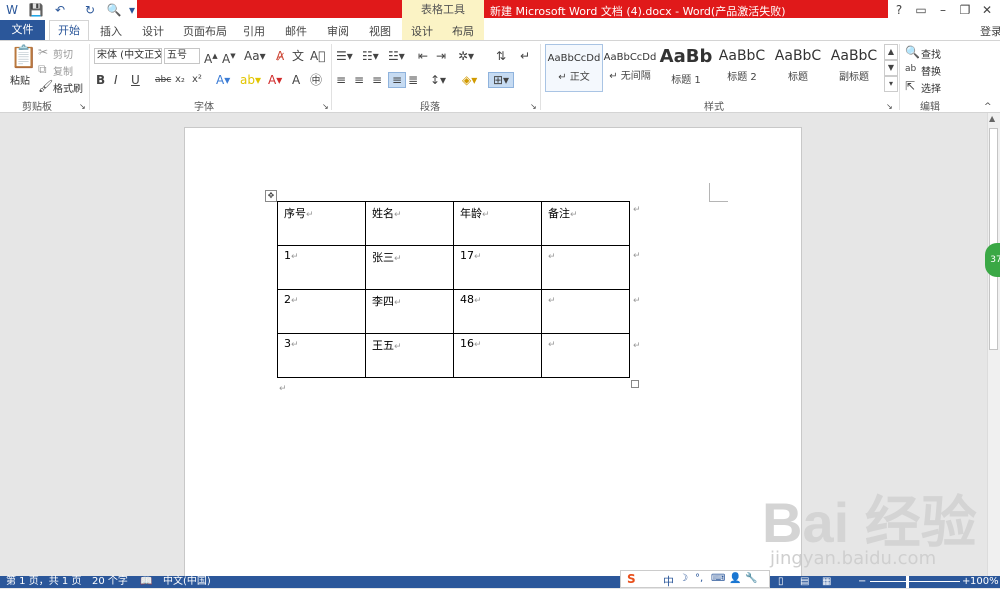 Image resolution: width=1000 pixels, height=589 pixels. What do you see at coordinates (965, 10) in the screenshot?
I see `restore-button: ❐` at bounding box center [965, 10].